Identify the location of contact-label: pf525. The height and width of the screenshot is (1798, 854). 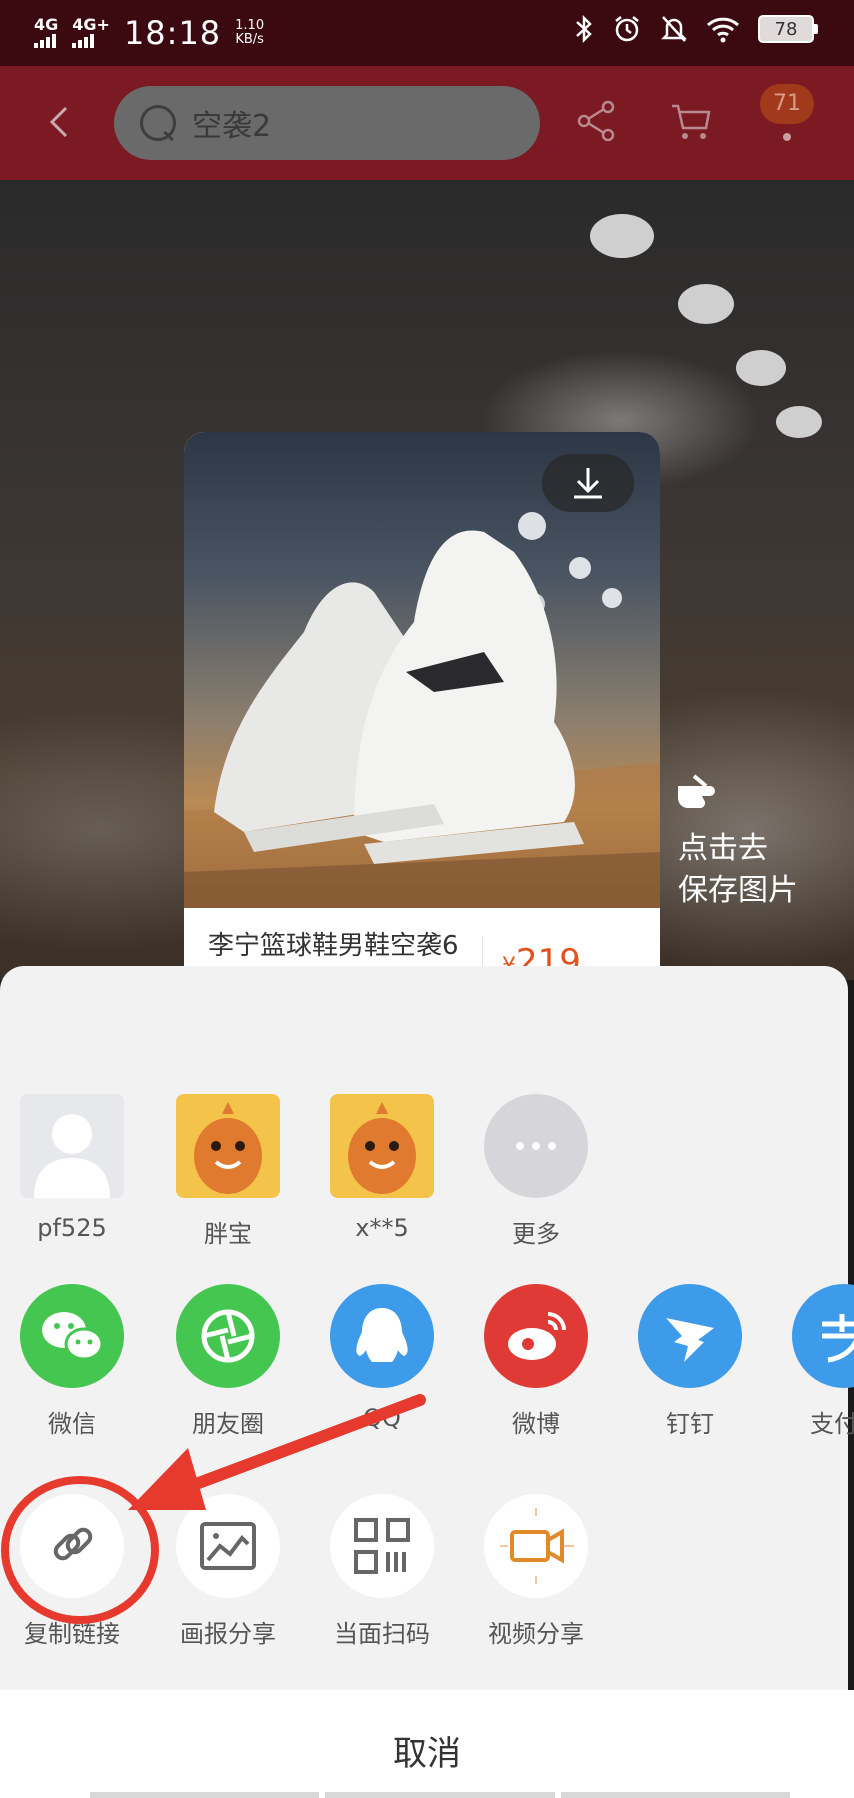
(72, 1228).